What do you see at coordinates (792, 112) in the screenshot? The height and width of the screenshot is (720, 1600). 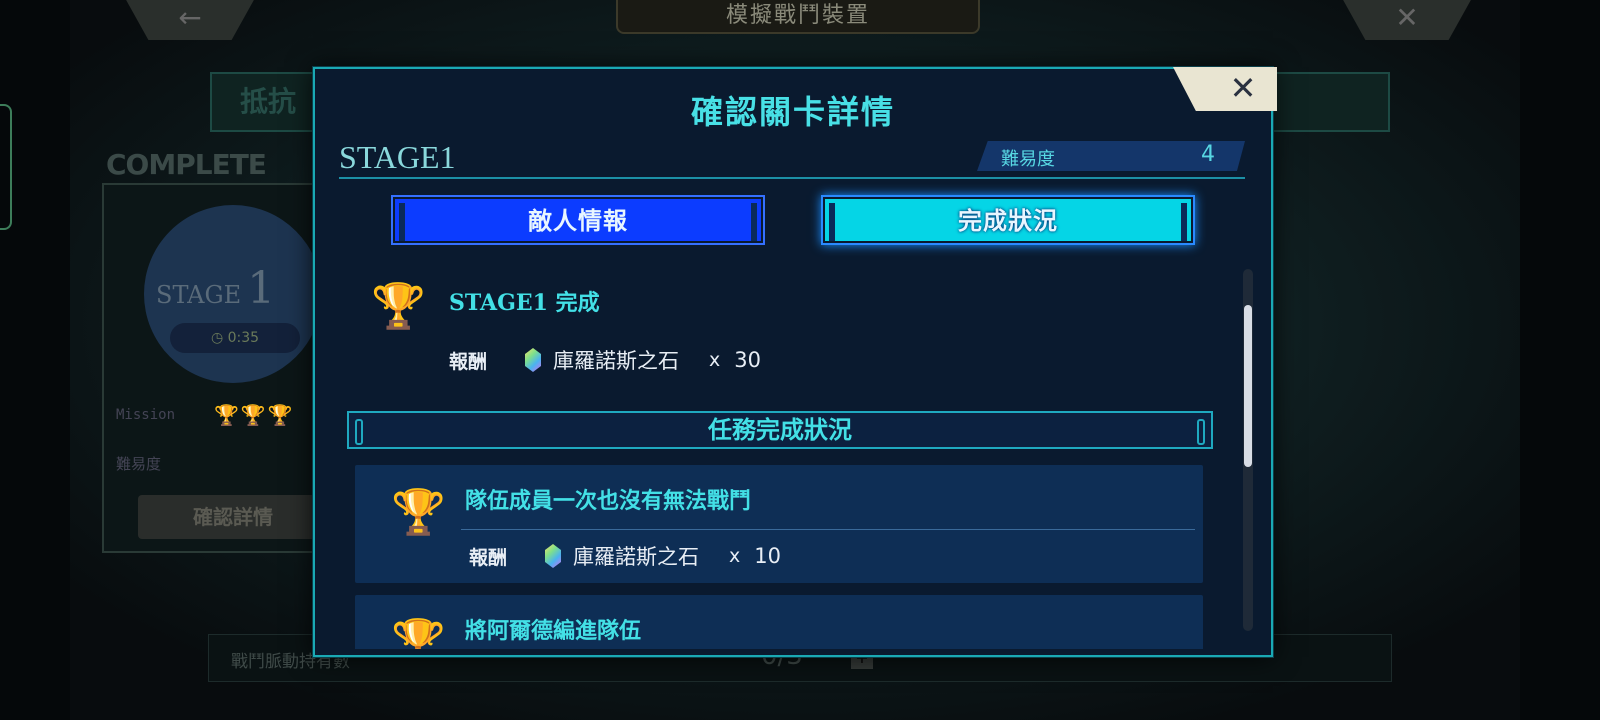 I see `dialog-title: 確認關卡詳情` at bounding box center [792, 112].